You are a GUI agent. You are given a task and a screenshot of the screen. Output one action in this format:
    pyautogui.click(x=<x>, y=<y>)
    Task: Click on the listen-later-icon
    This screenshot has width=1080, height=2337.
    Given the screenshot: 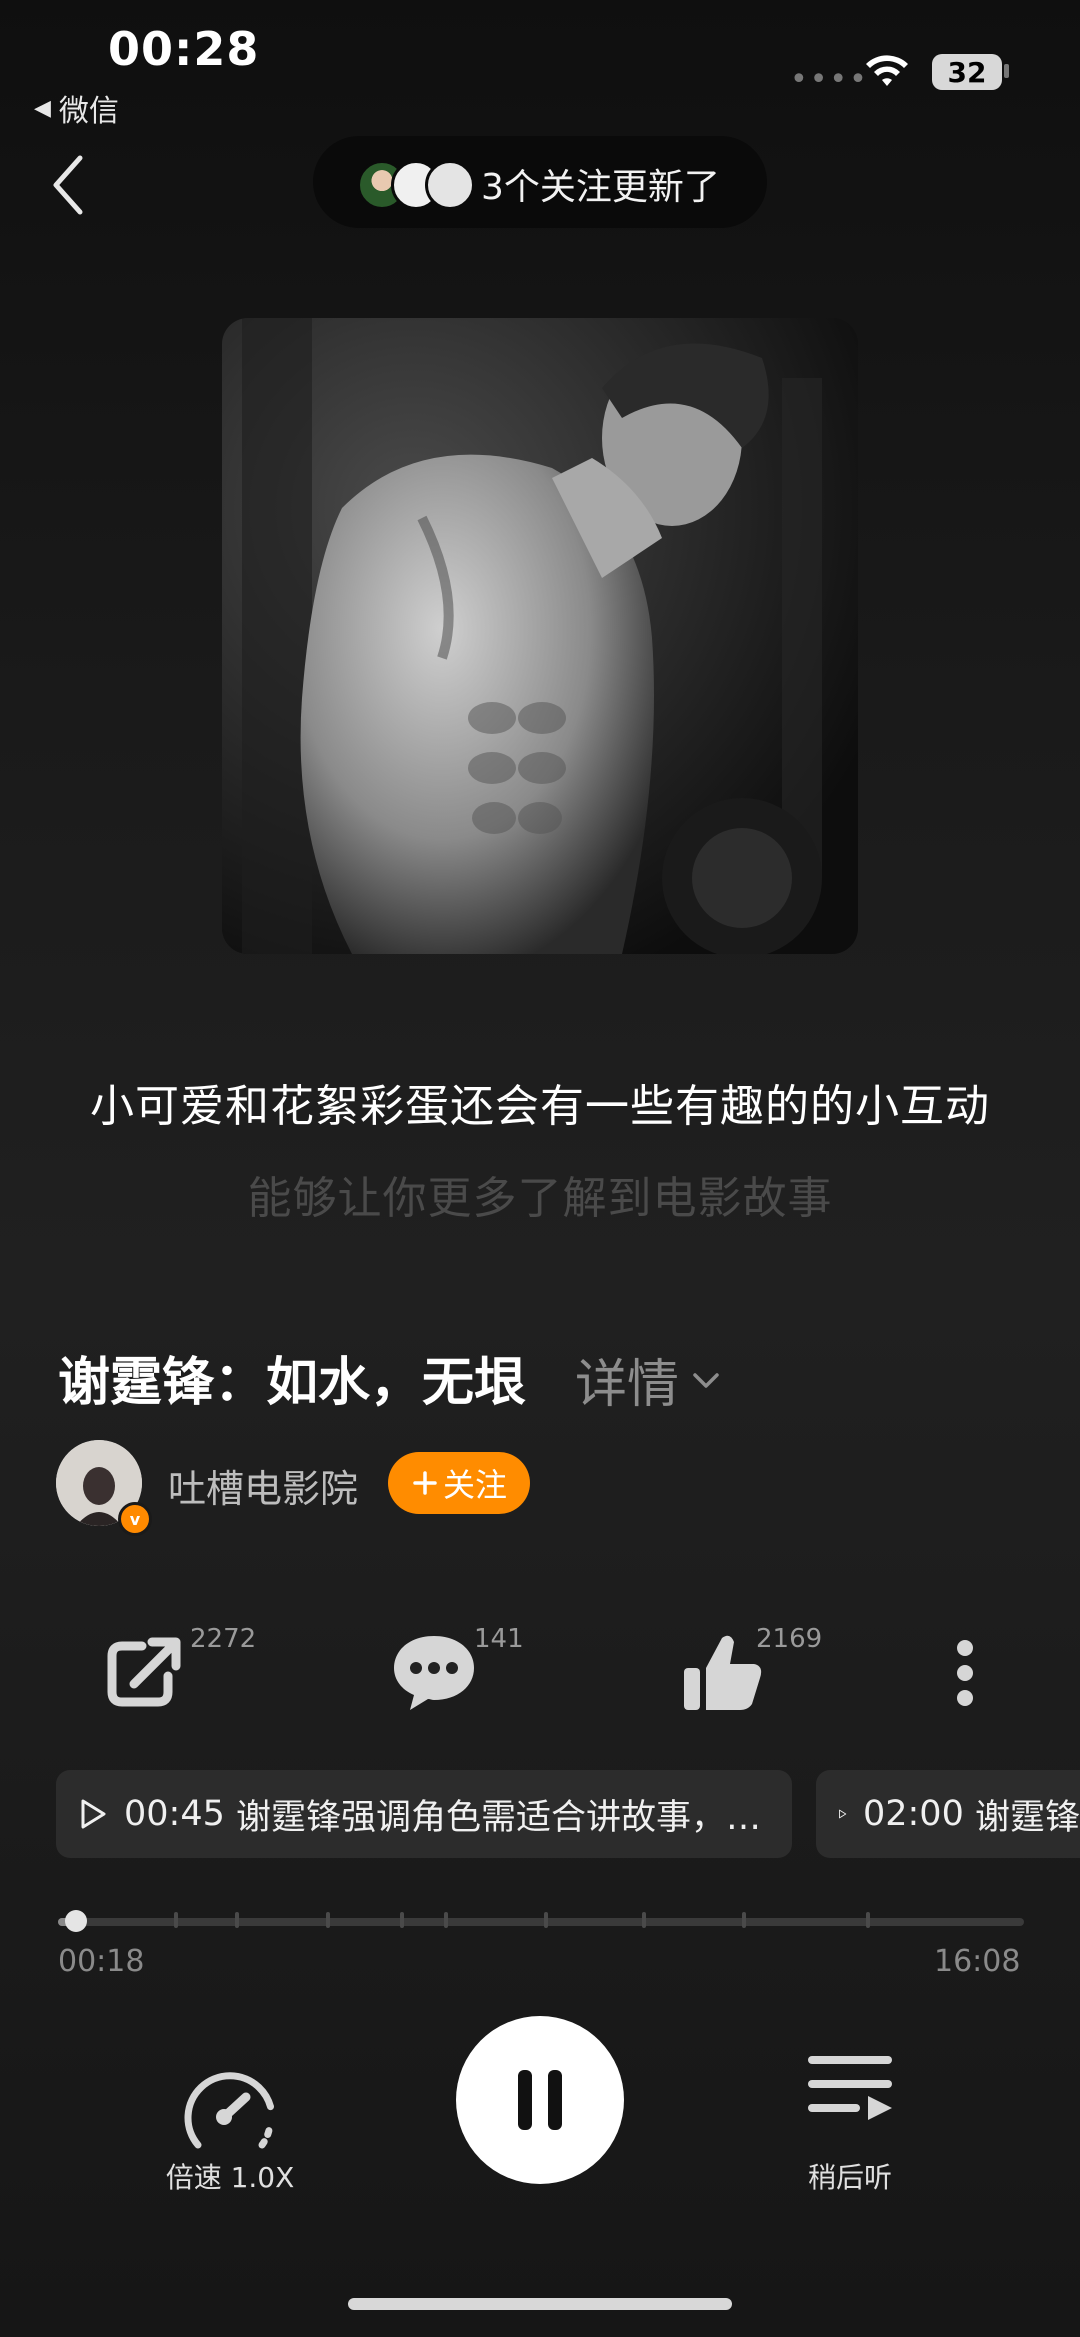 What is the action you would take?
    pyautogui.click(x=850, y=2090)
    